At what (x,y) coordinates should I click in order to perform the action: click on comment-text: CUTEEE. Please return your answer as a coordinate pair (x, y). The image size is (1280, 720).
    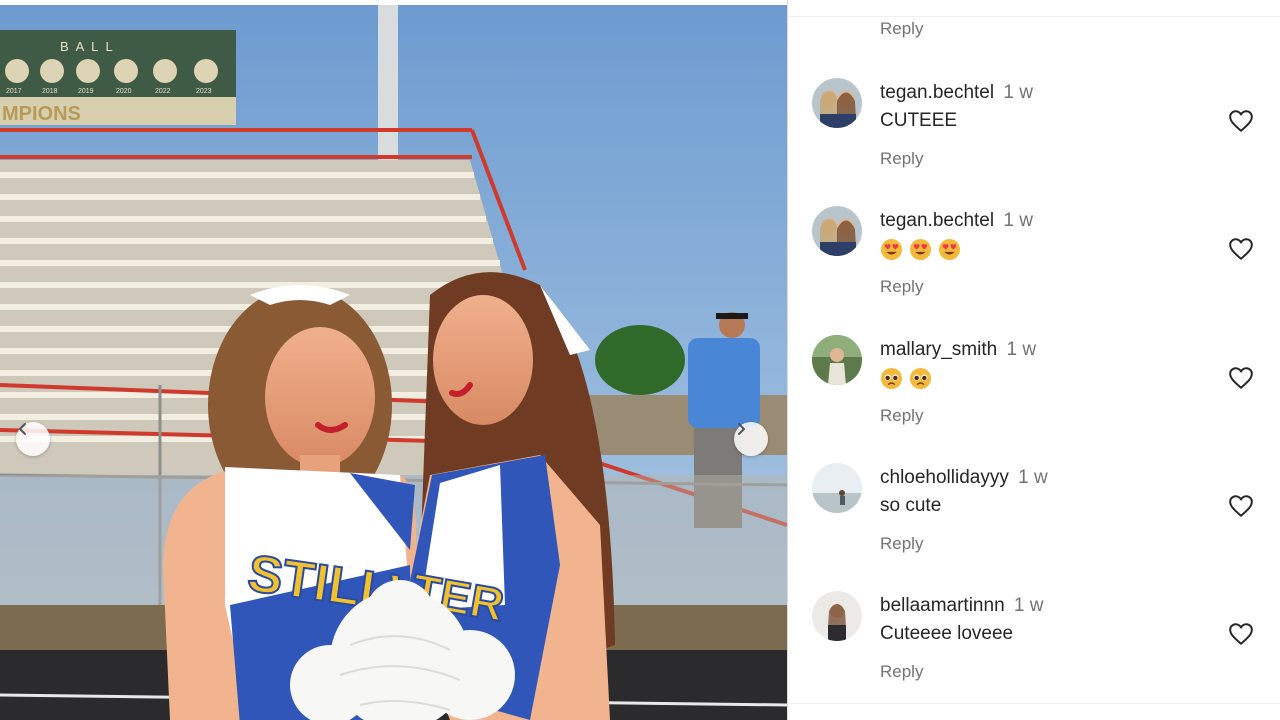
    Looking at the image, I should click on (919, 120).